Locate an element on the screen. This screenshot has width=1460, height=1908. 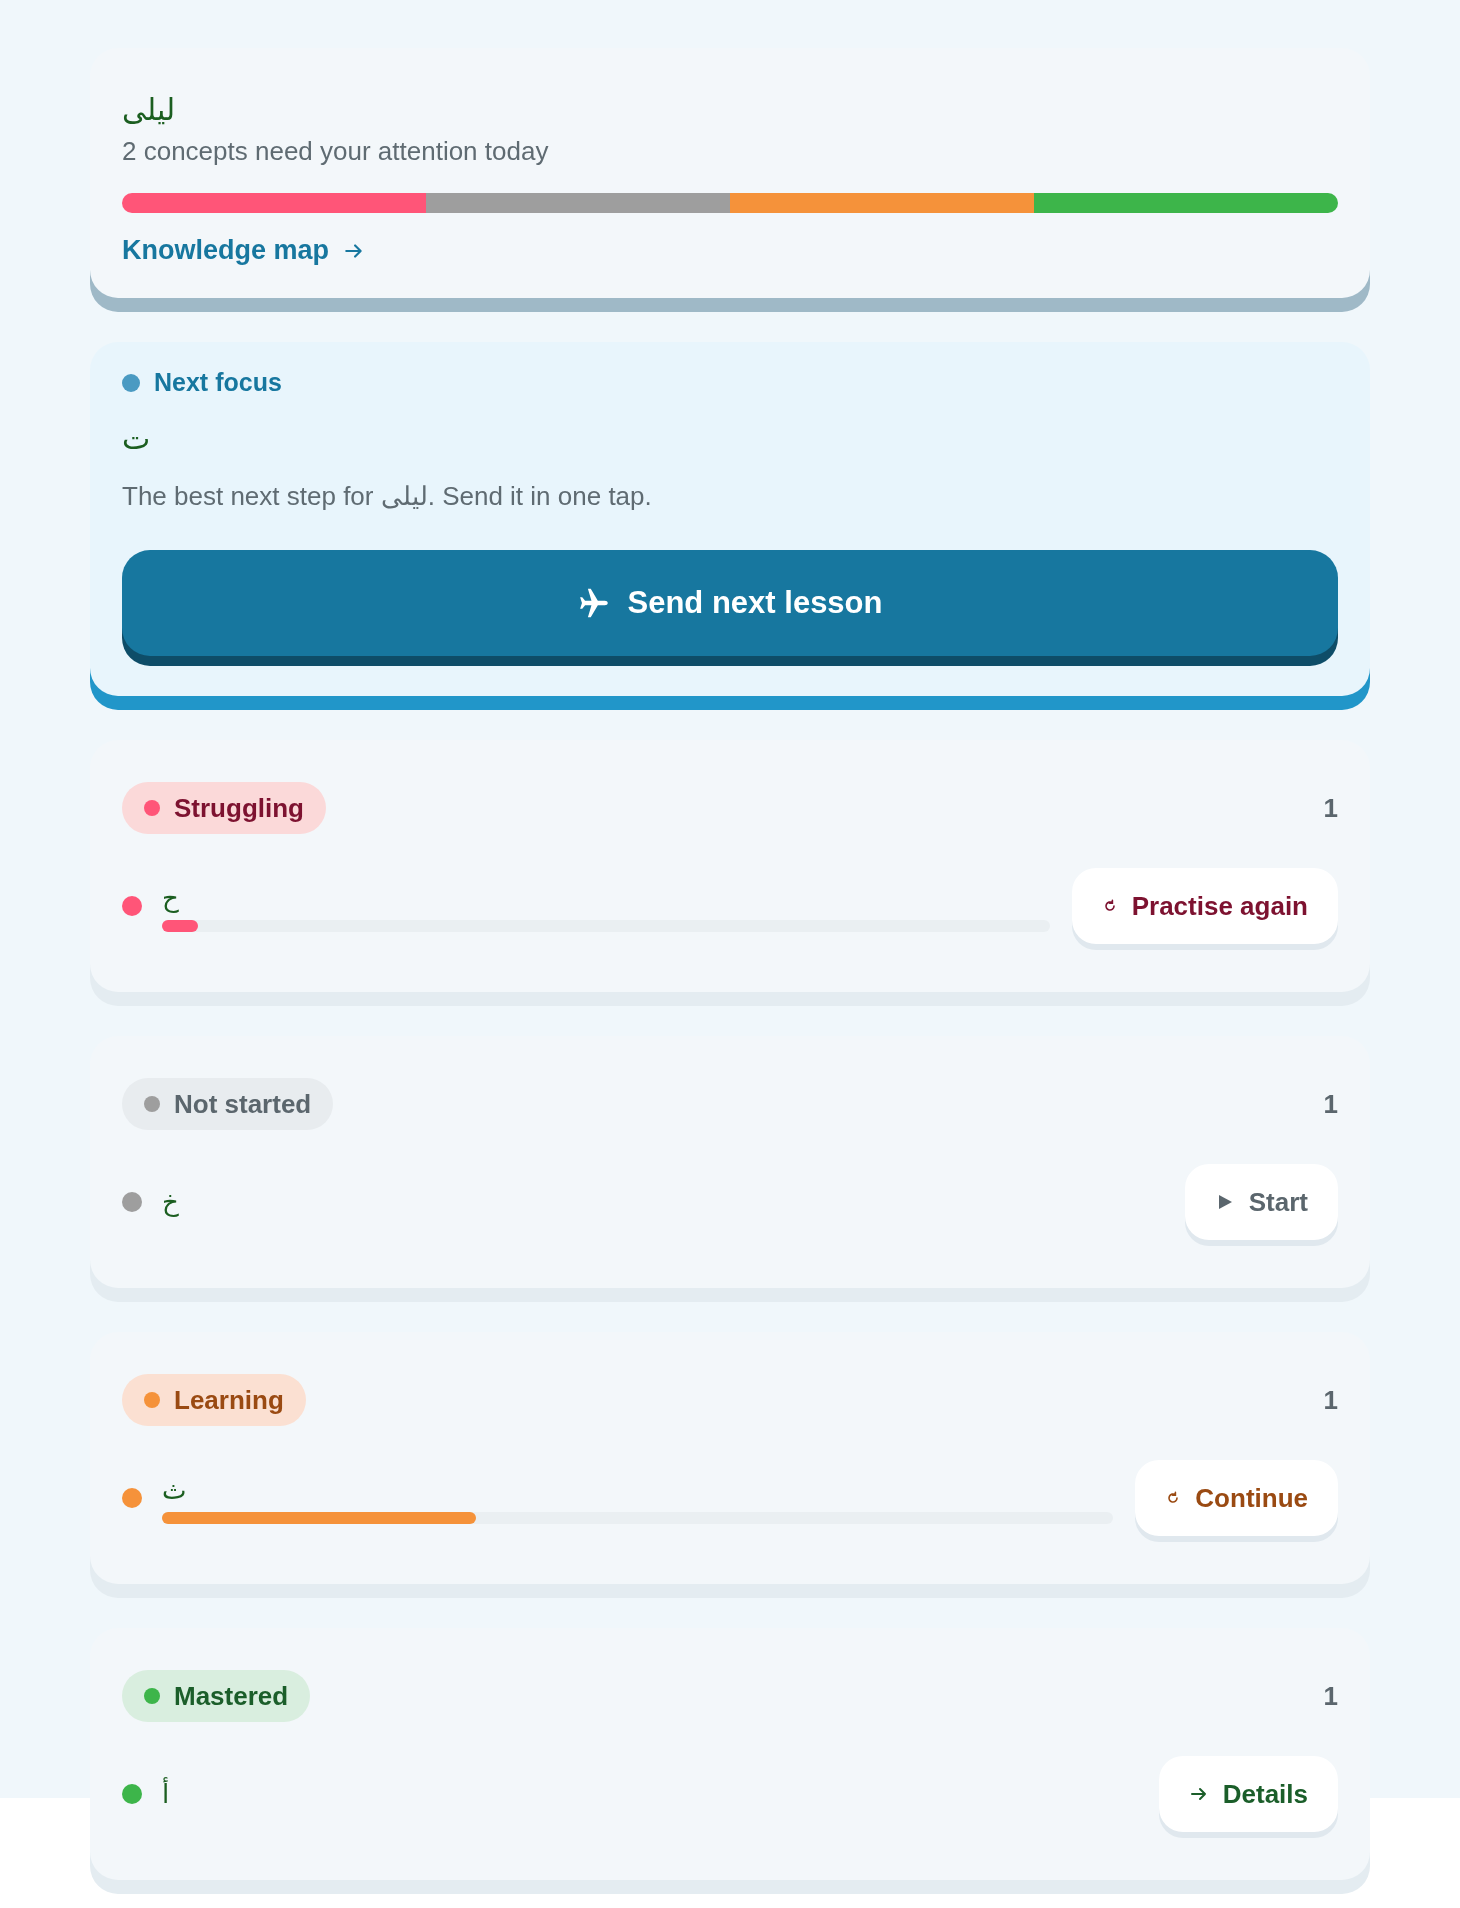
concept-letter: ح is located at coordinates (170, 898).